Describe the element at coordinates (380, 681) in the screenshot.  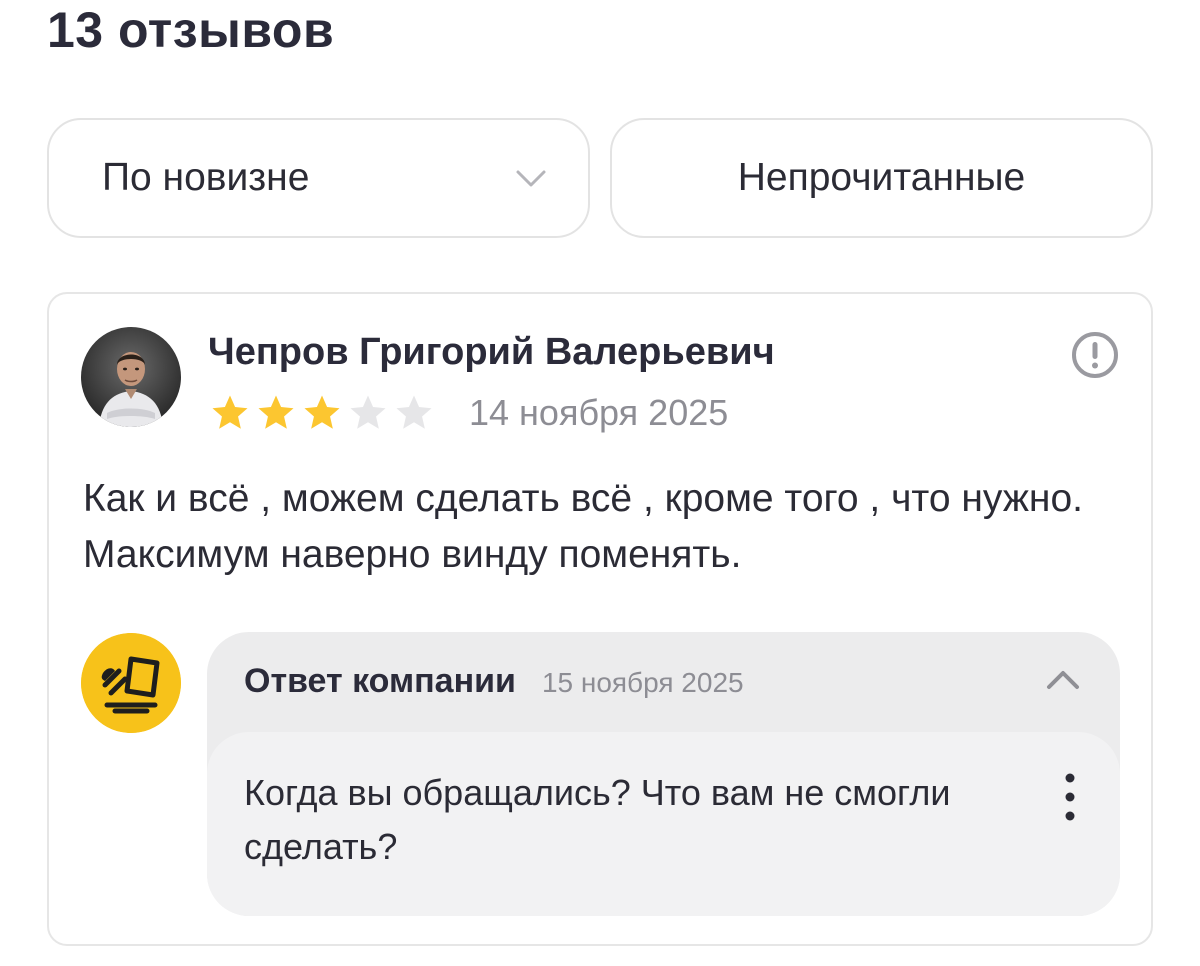
I see `reply-title: Ответ компании` at that location.